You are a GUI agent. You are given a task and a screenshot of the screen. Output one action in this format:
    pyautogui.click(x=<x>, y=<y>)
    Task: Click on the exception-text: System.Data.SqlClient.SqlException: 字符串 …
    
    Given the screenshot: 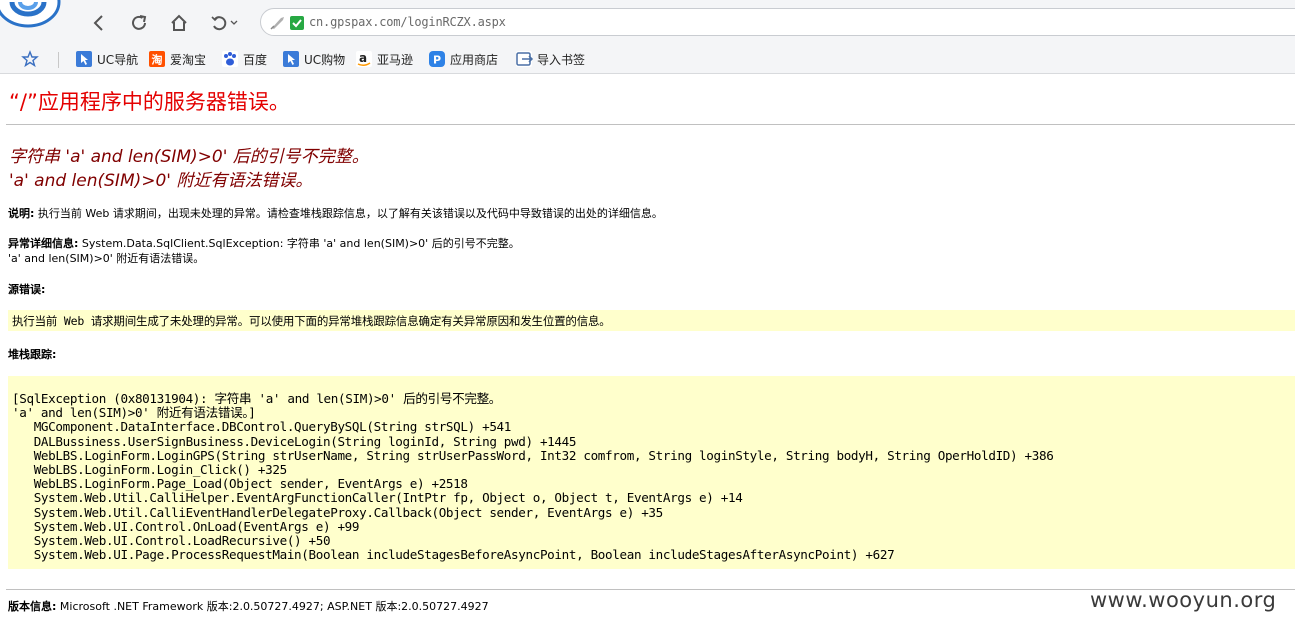 What is the action you would take?
    pyautogui.click(x=299, y=243)
    